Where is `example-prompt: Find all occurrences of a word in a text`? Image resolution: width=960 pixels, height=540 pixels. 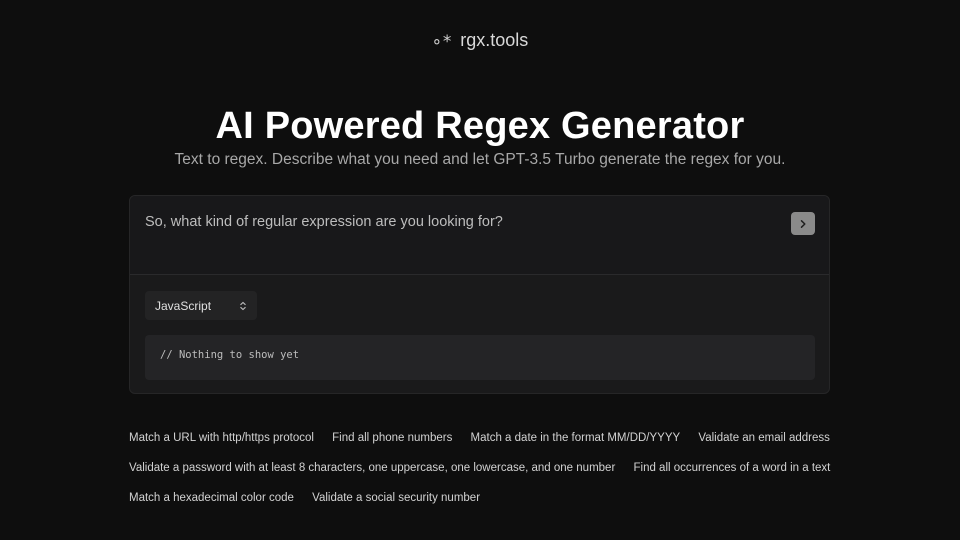
example-prompt: Find all occurrences of a word in a text is located at coordinates (731, 468).